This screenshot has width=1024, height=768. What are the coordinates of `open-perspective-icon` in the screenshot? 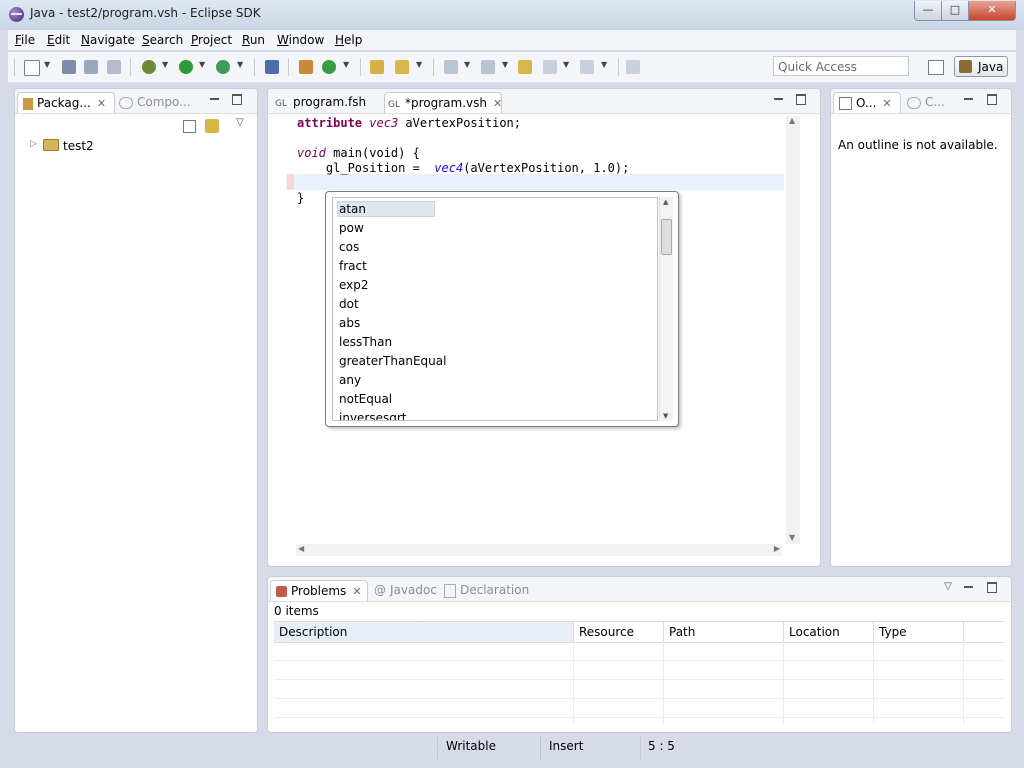 It's located at (936, 67).